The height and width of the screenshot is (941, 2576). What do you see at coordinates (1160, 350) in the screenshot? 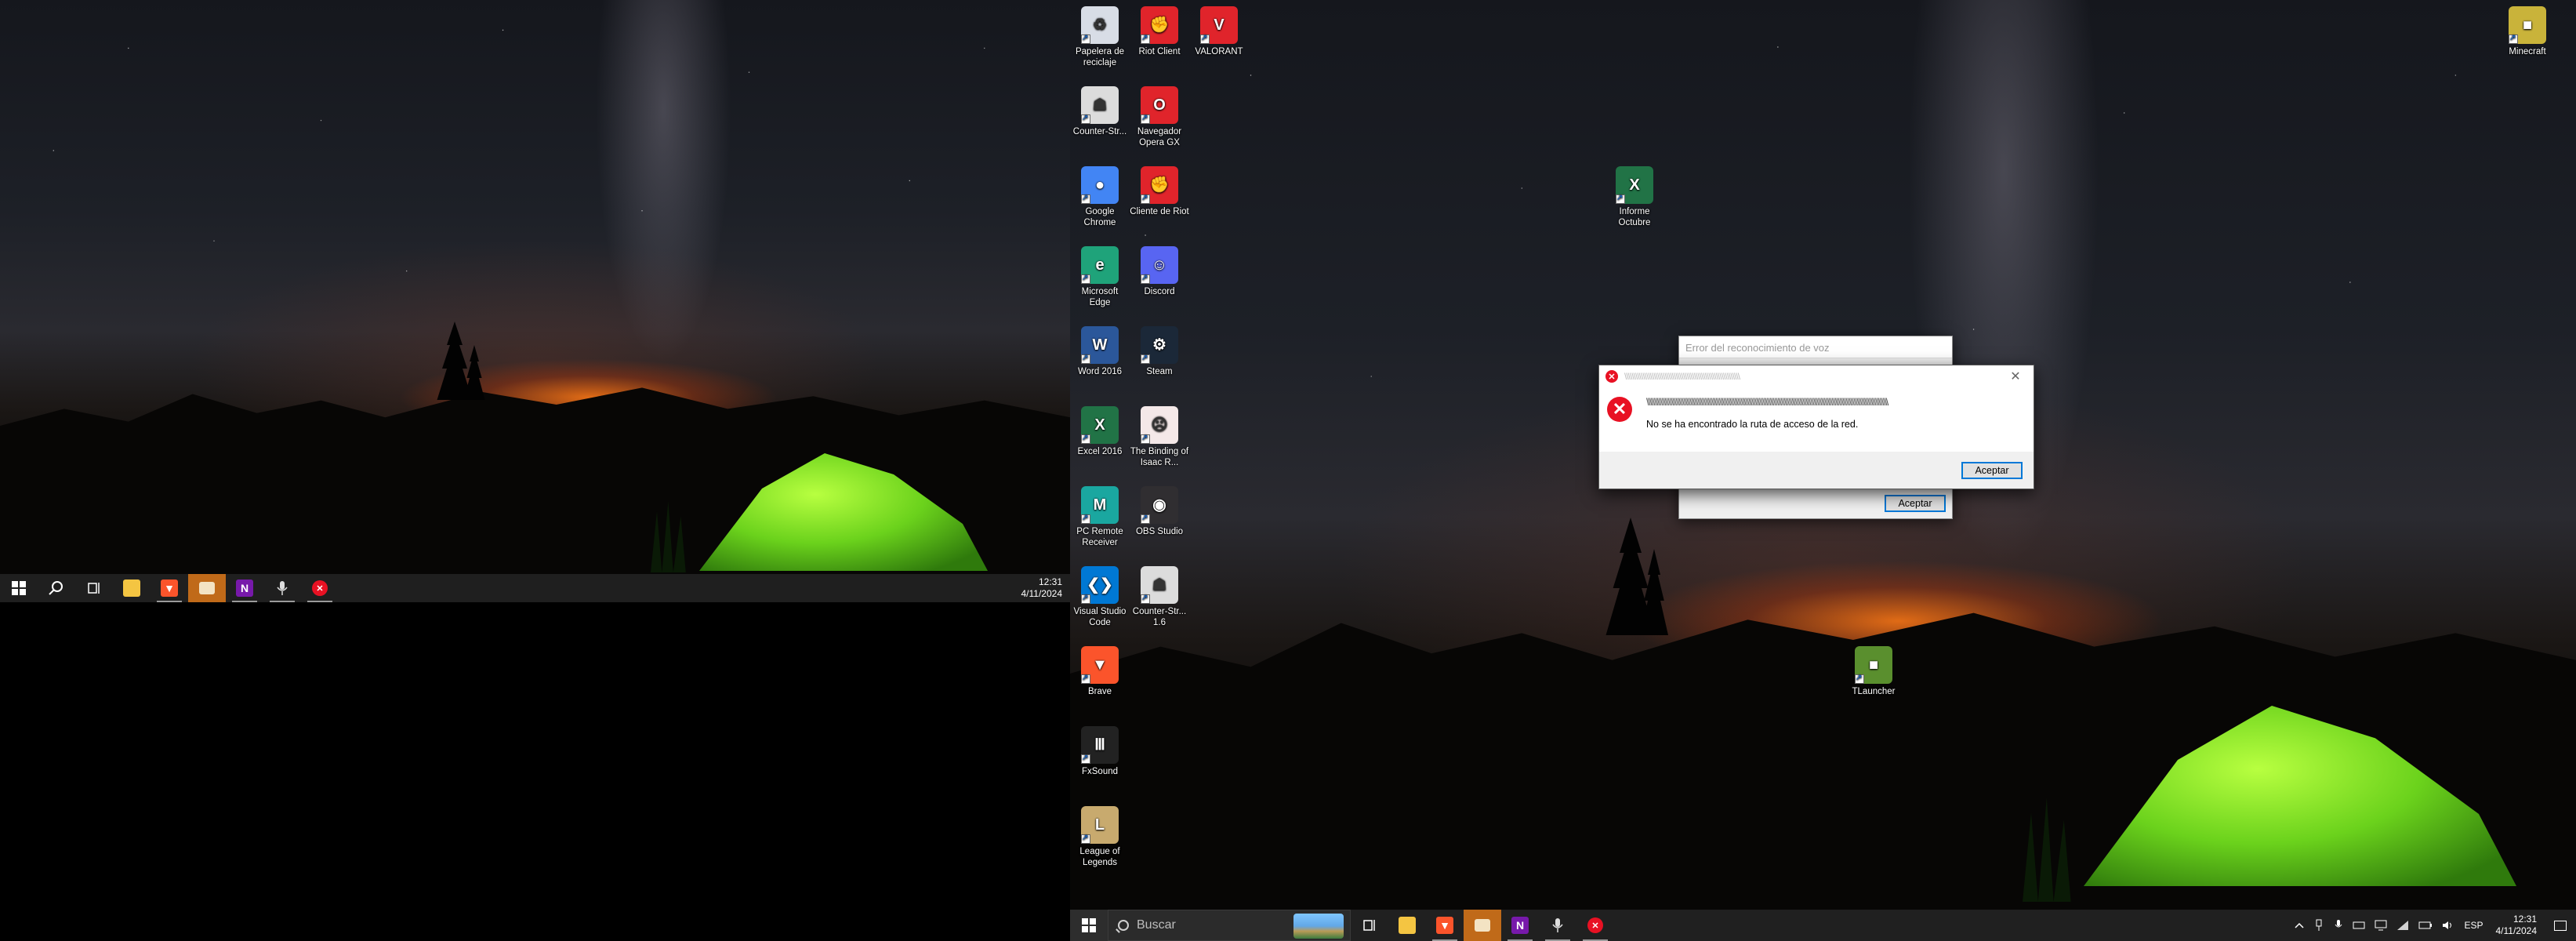
I see `desktop-icon: ⚙ Steam` at bounding box center [1160, 350].